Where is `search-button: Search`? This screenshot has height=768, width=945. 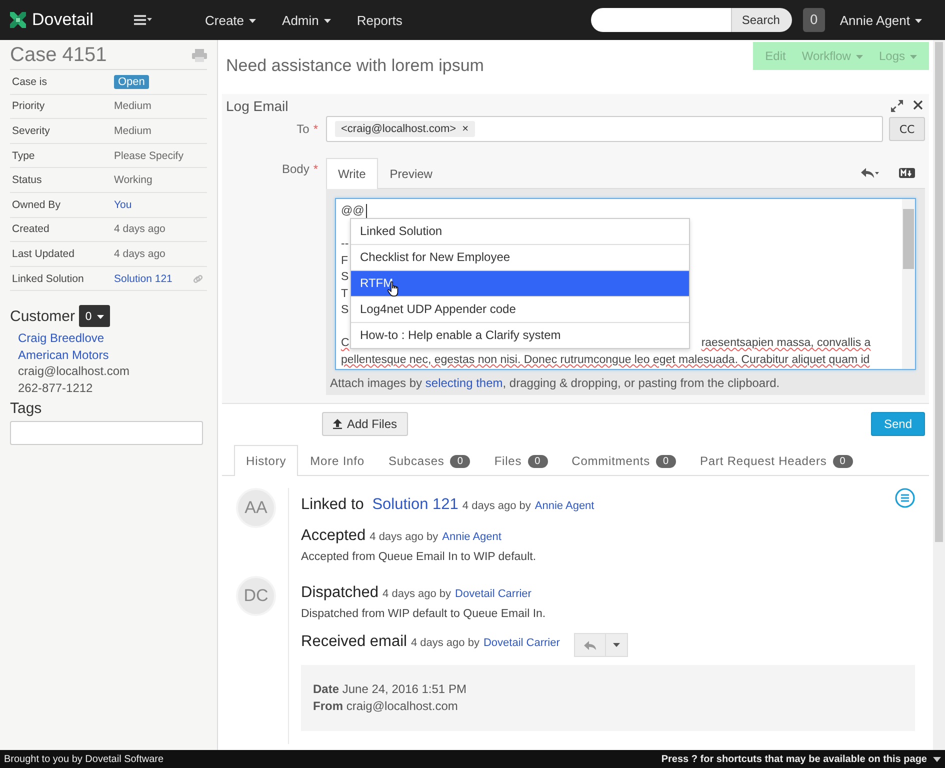
search-button: Search is located at coordinates (761, 20).